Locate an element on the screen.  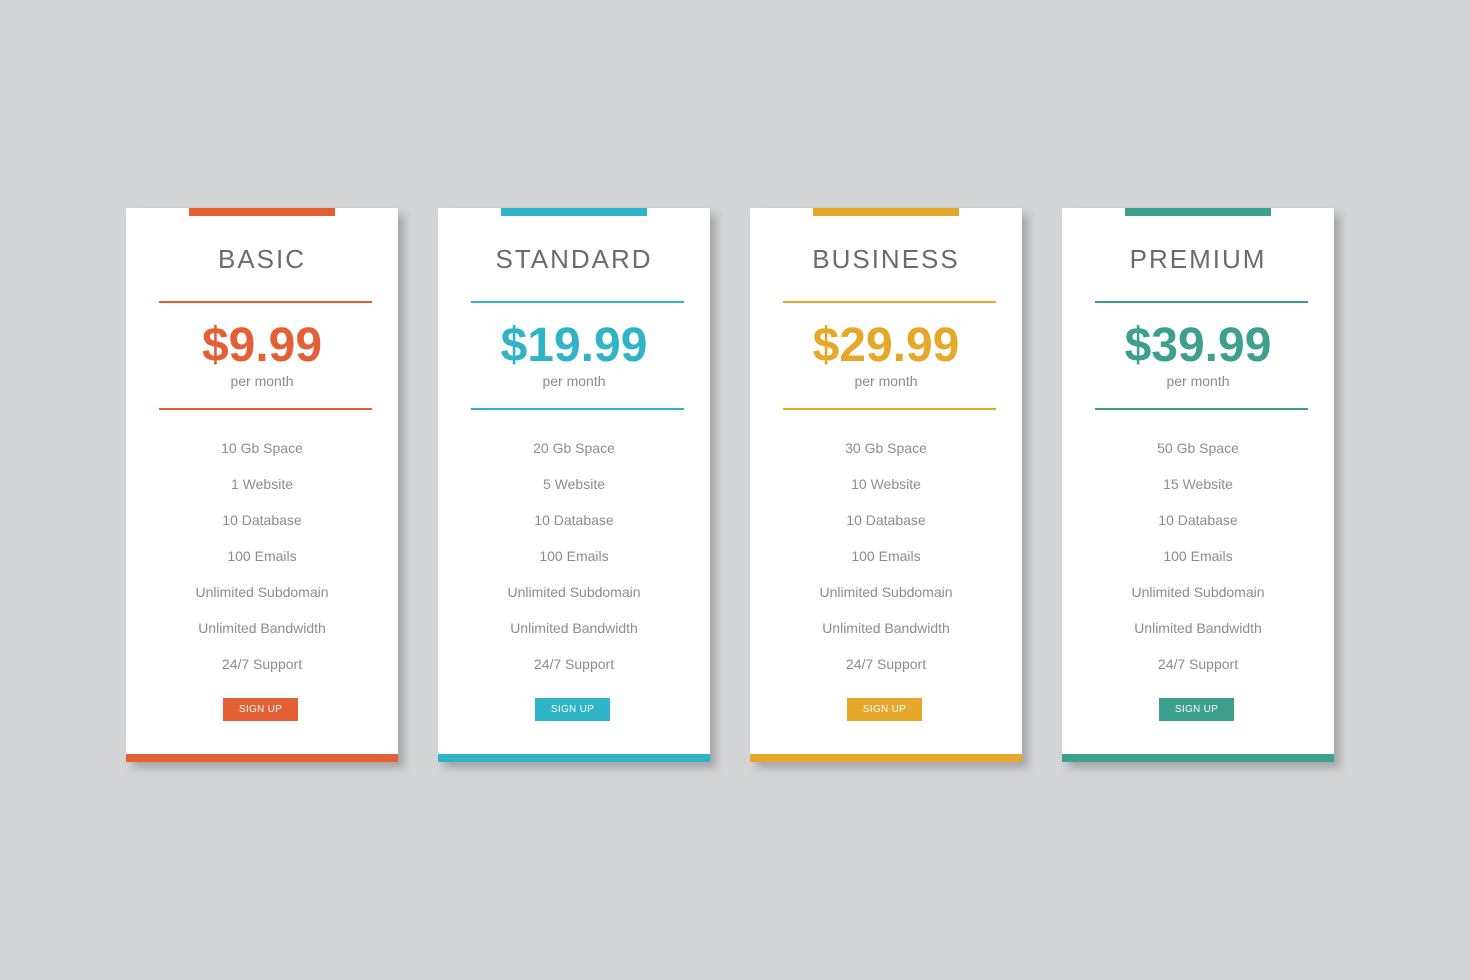
feature-item: 1 Website is located at coordinates (262, 484).